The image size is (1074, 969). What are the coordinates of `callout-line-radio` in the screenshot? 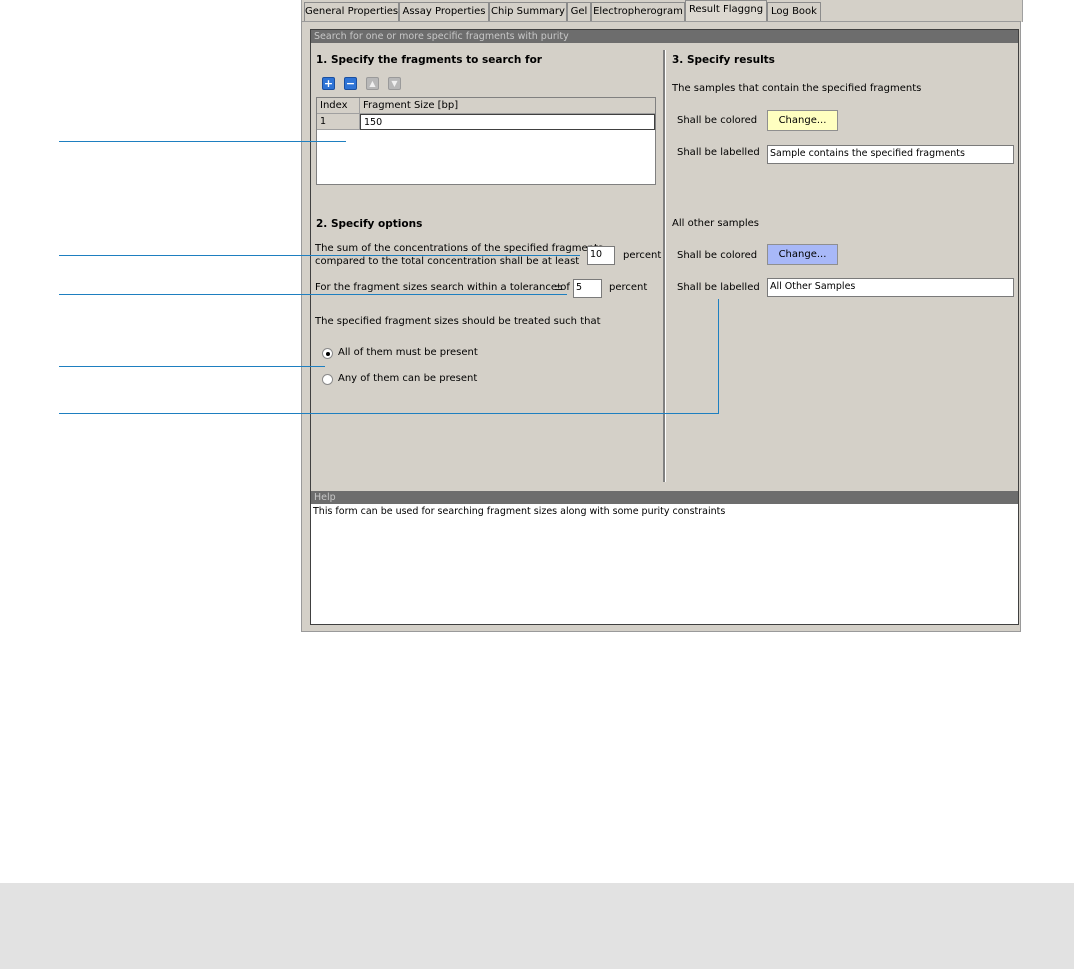 It's located at (192, 366).